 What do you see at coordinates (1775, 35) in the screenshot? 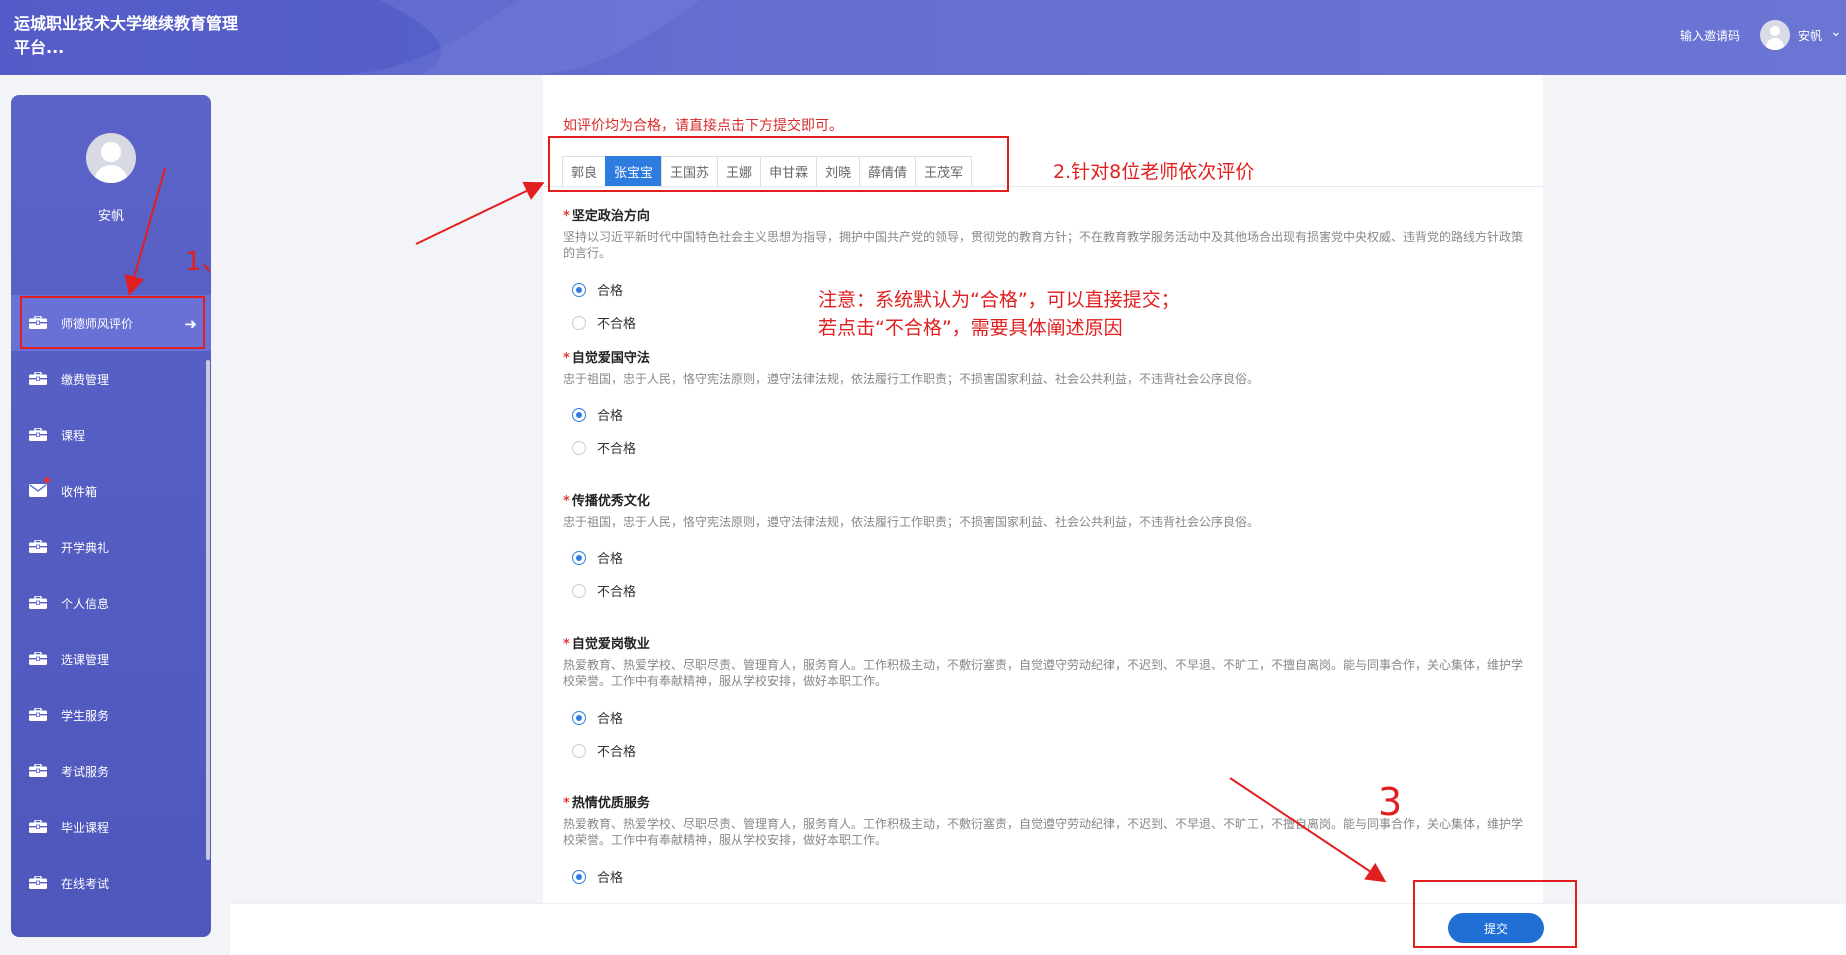
I see `user-avatar` at bounding box center [1775, 35].